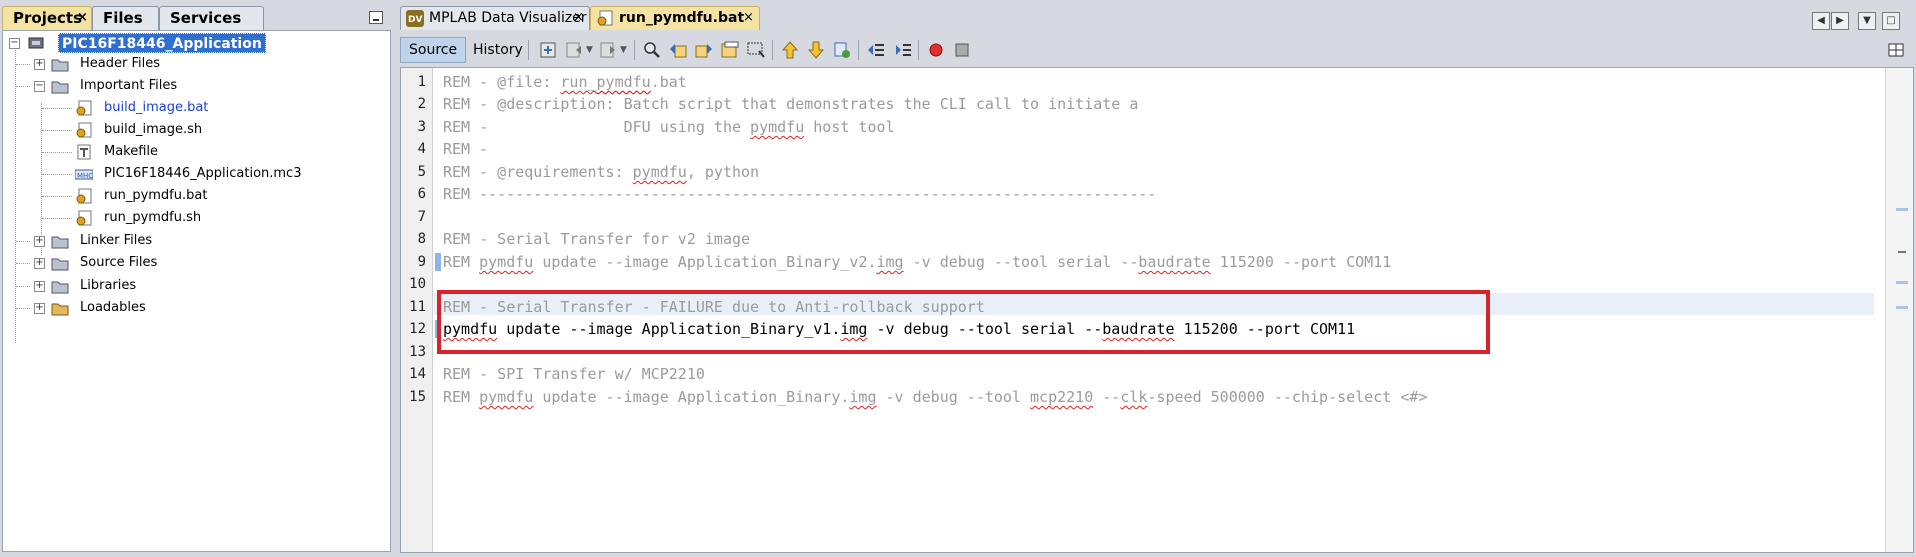 This screenshot has height=557, width=1916. Describe the element at coordinates (197, 308) in the screenshot. I see `tree-node-loadables: + Loadables` at that location.